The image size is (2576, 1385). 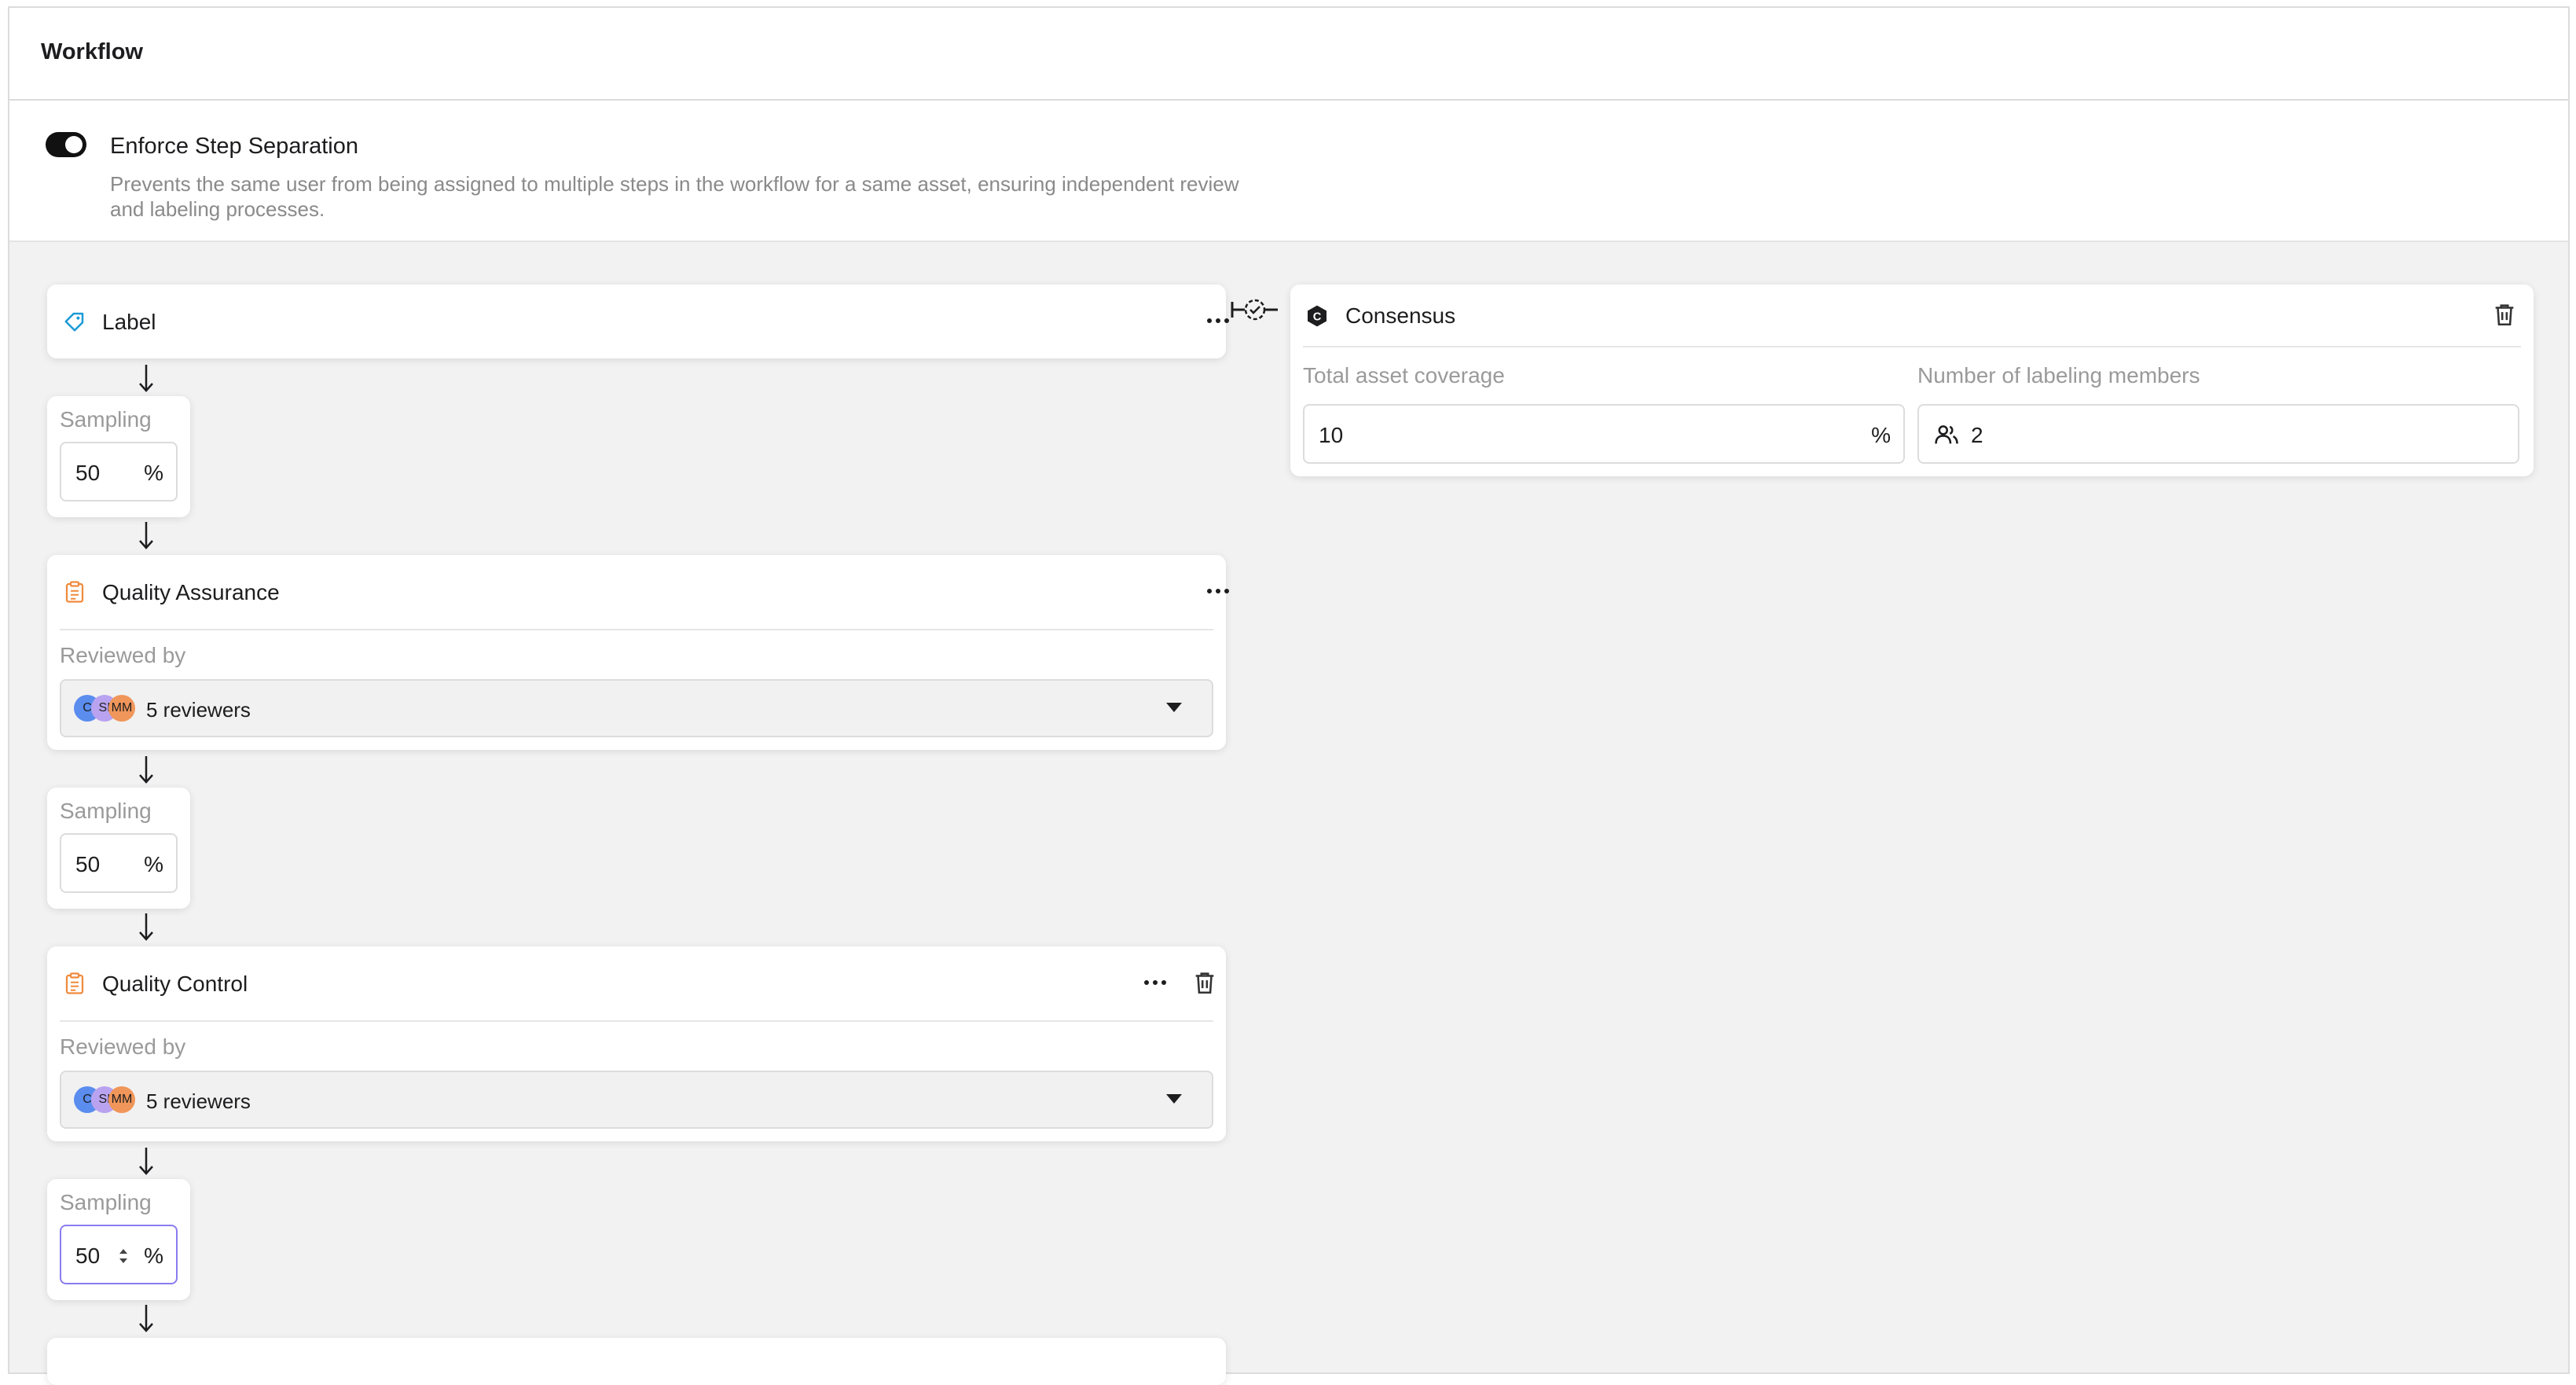 What do you see at coordinates (123, 1047) in the screenshot?
I see `qc-reviewed-by-label: Reviewed by` at bounding box center [123, 1047].